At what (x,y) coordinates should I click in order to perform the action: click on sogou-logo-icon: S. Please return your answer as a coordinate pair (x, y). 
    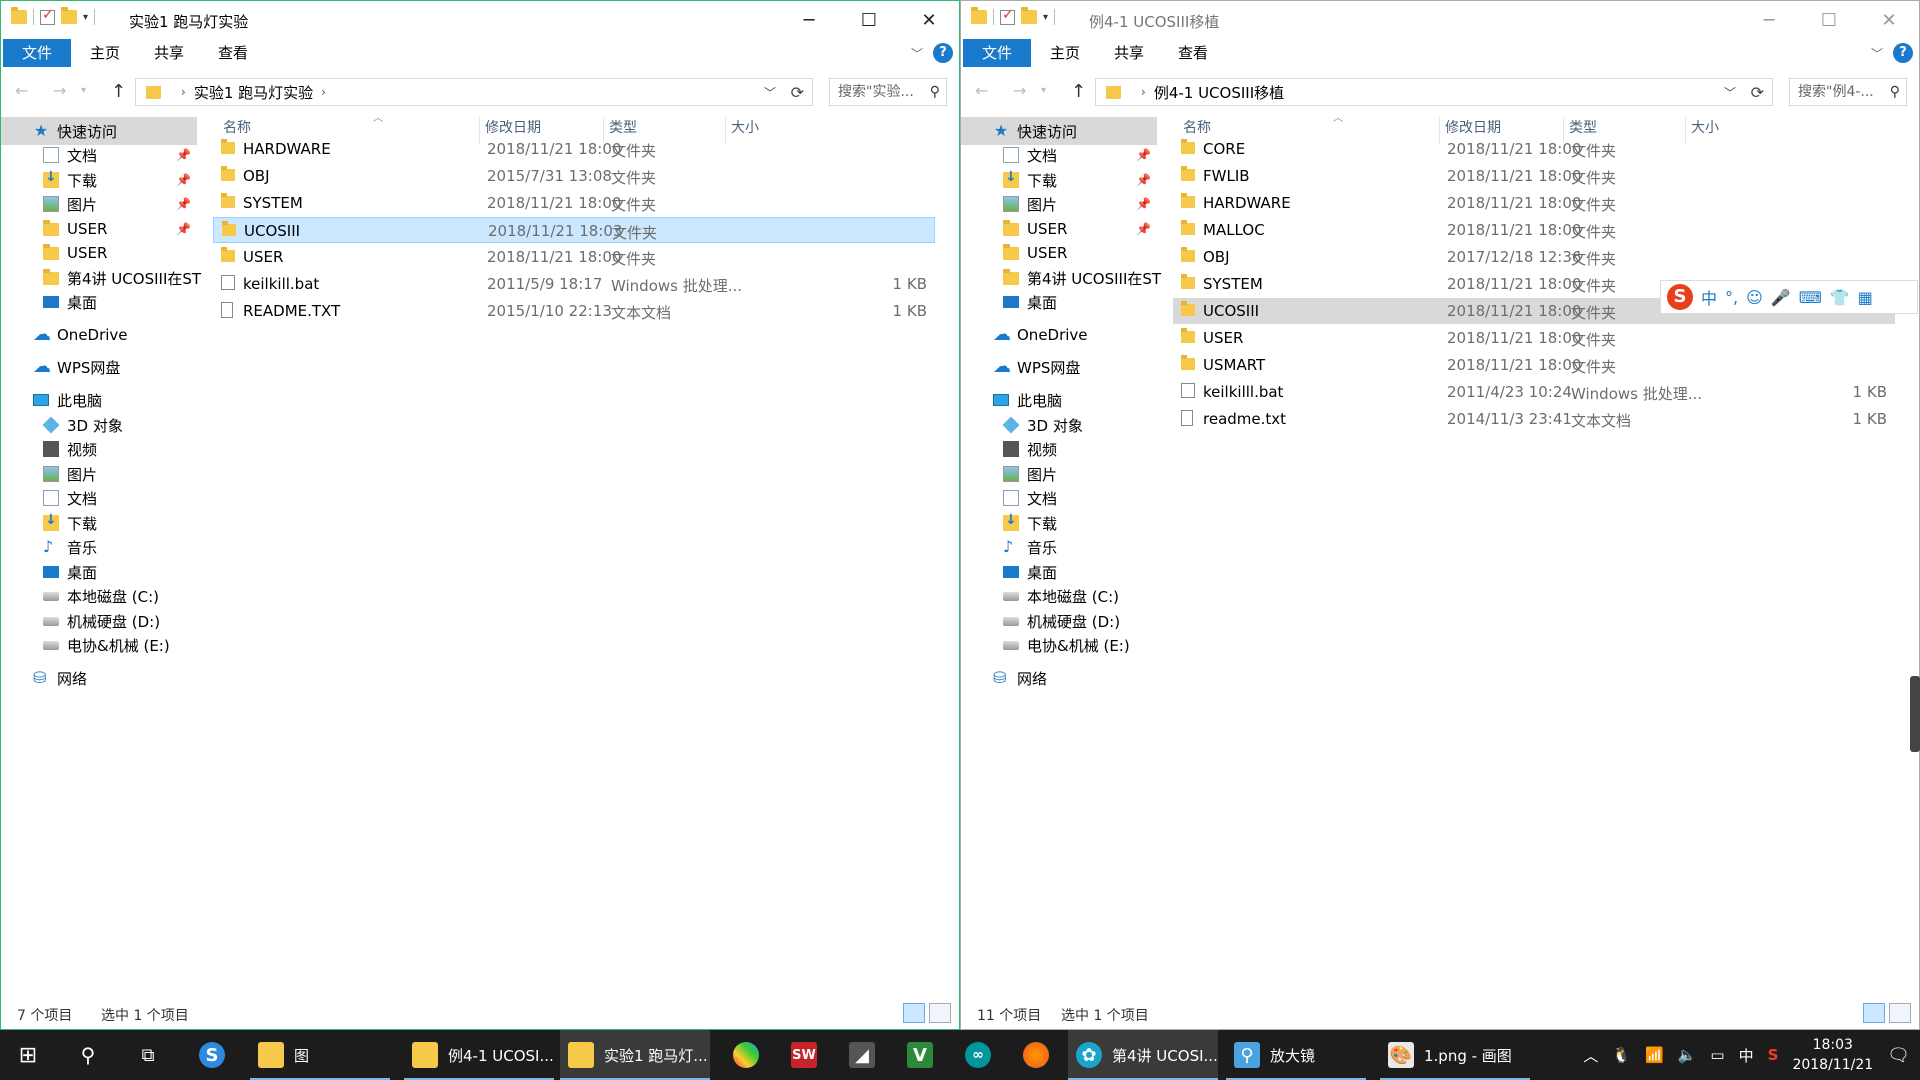
    Looking at the image, I should click on (1680, 297).